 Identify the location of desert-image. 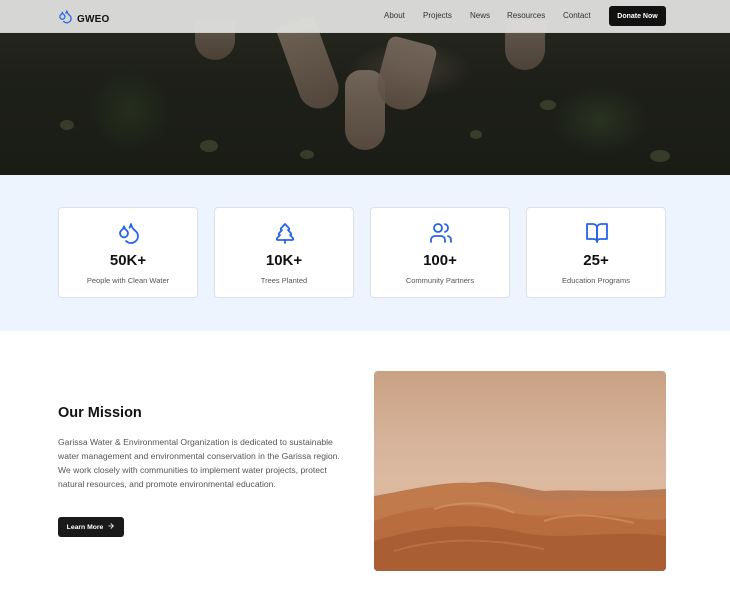
(520, 471).